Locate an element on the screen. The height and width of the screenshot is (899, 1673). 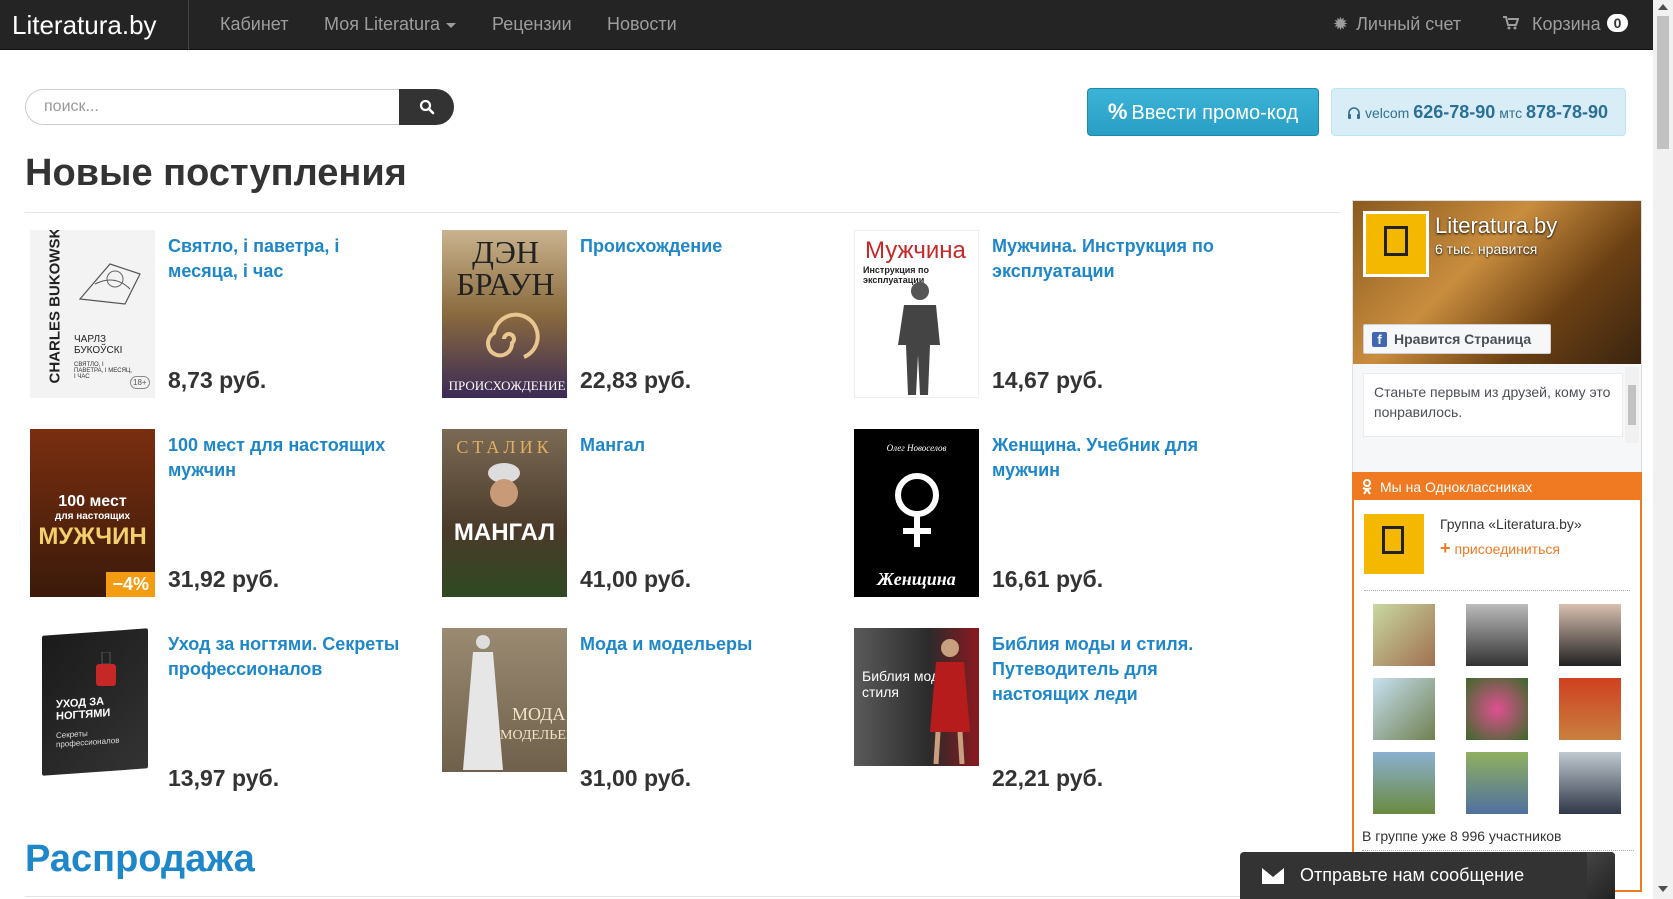
product-title: Уход за ногтями. Секреты профессионалов is located at coordinates (290, 657).